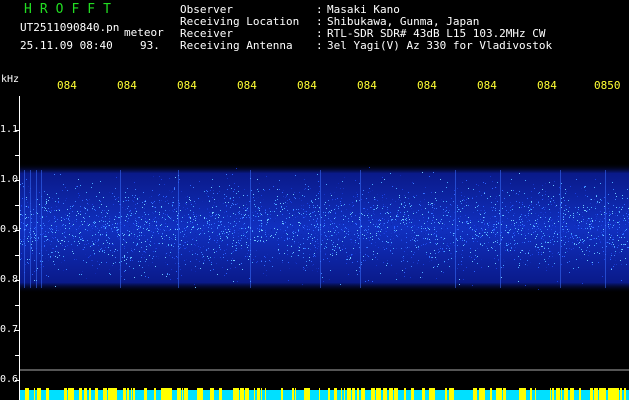 This screenshot has width=629, height=400. What do you see at coordinates (440, 45) in the screenshot?
I see `info-value-antenna: 3el Yagi(V) Az 330 for Vladivostok` at bounding box center [440, 45].